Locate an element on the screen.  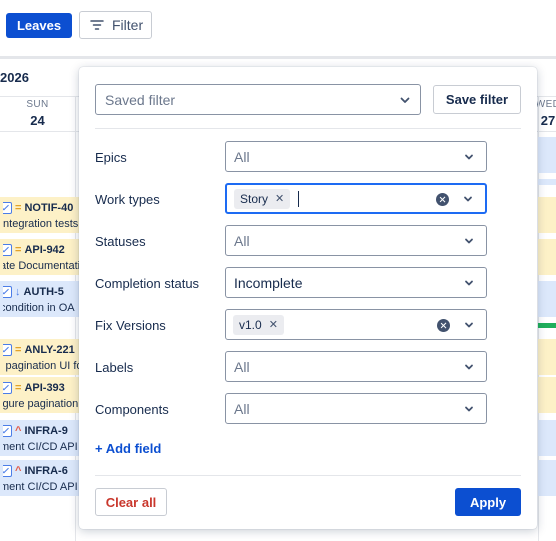
field-label-fix-versions: Fix Versions is located at coordinates (130, 325).